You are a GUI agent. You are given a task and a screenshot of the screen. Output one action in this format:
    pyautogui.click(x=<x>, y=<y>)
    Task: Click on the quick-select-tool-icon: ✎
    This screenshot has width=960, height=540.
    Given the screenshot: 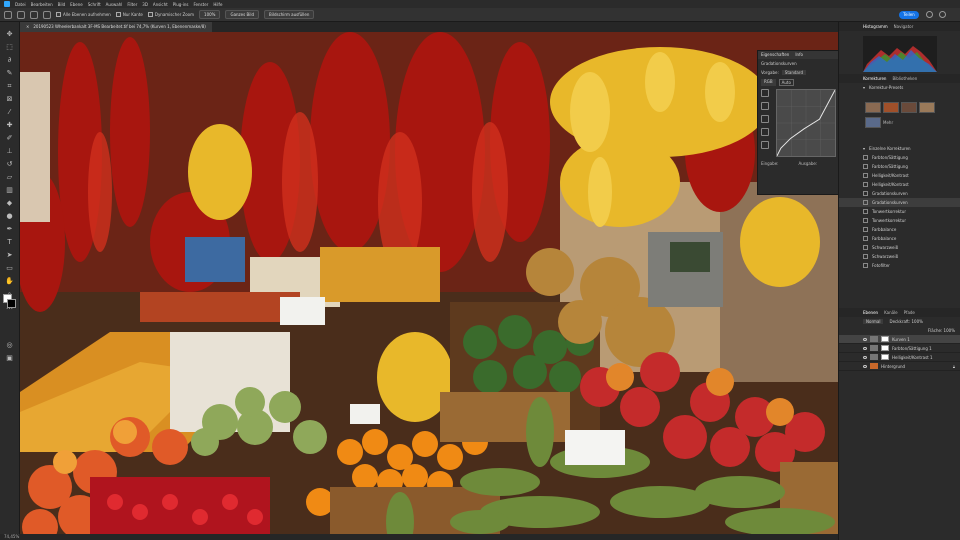 What is the action you would take?
    pyautogui.click(x=10, y=73)
    